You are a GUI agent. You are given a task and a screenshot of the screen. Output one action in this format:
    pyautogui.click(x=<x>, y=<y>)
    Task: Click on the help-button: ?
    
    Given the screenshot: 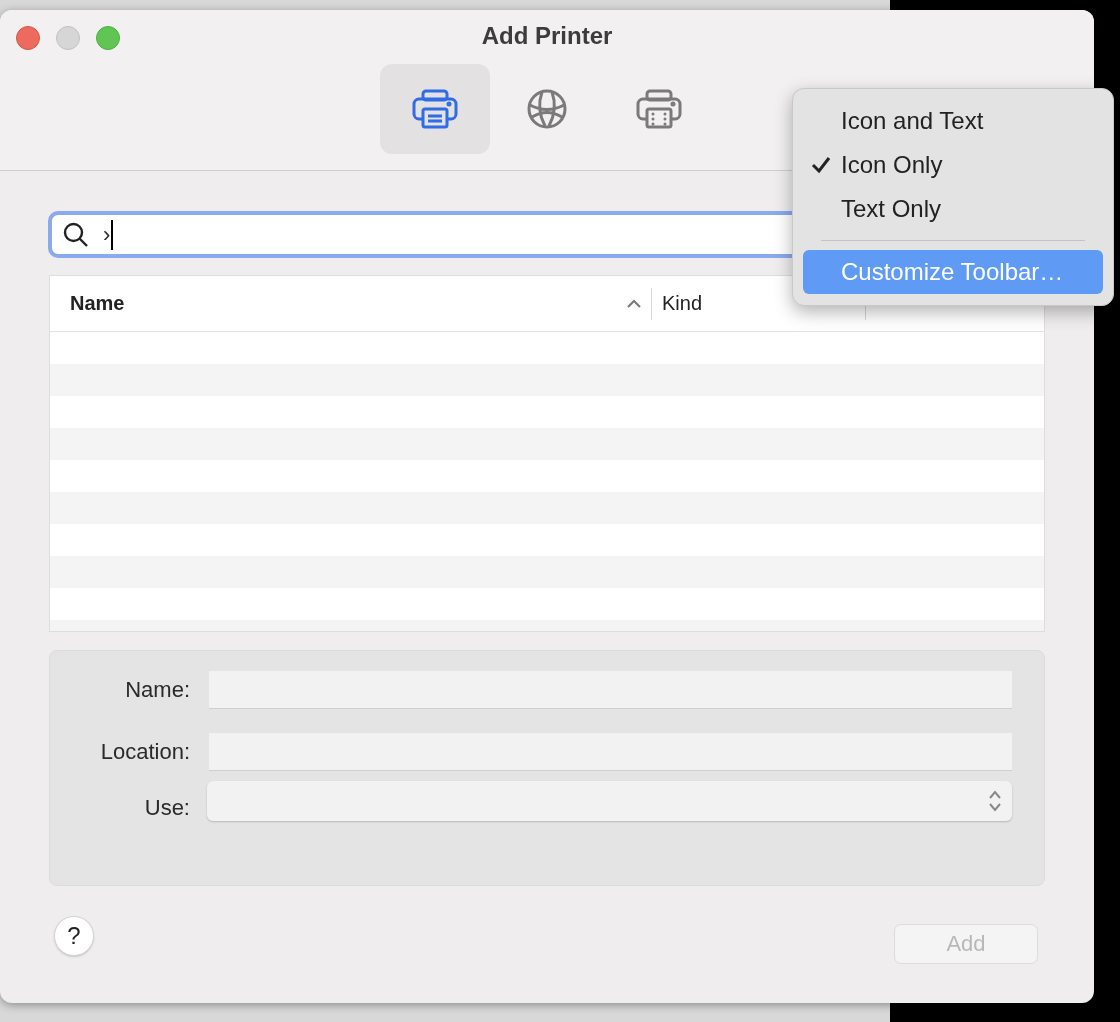 What is the action you would take?
    pyautogui.click(x=74, y=936)
    